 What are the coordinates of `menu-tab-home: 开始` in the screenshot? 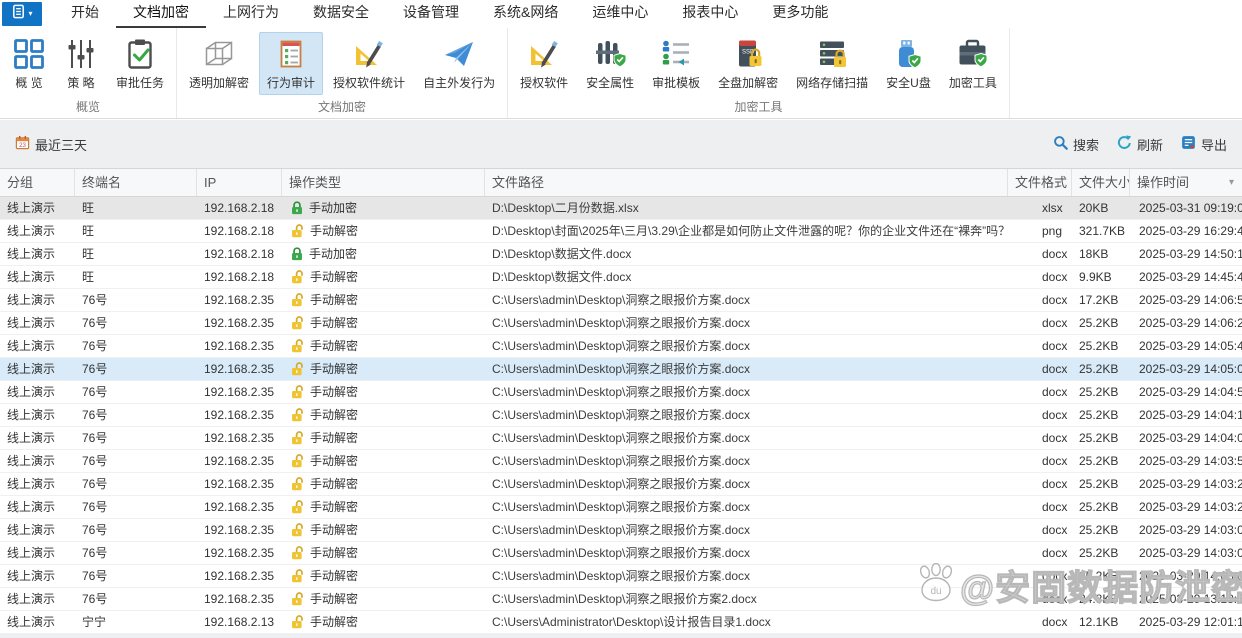 It's located at (85, 14).